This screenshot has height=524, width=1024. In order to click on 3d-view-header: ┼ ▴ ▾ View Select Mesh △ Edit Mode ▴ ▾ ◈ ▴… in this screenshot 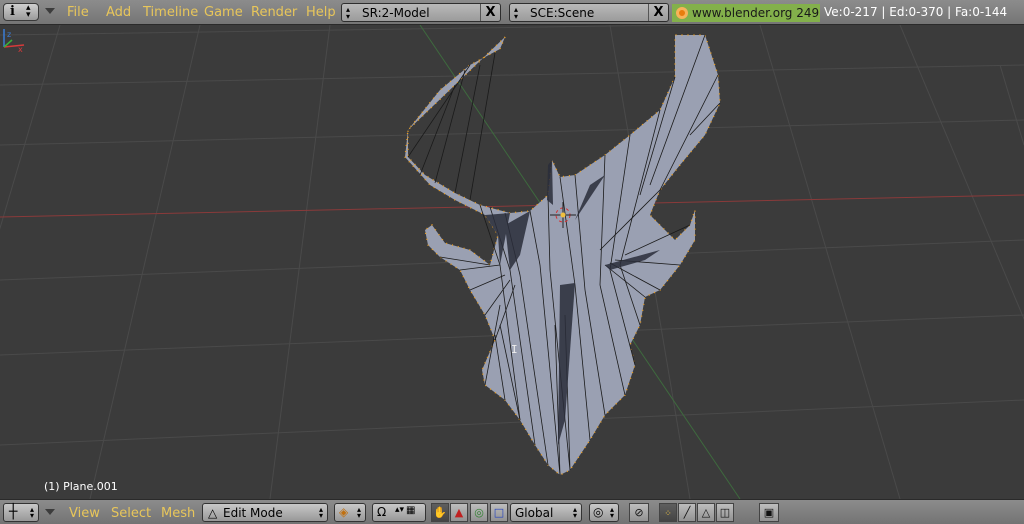, I will do `click(512, 511)`.